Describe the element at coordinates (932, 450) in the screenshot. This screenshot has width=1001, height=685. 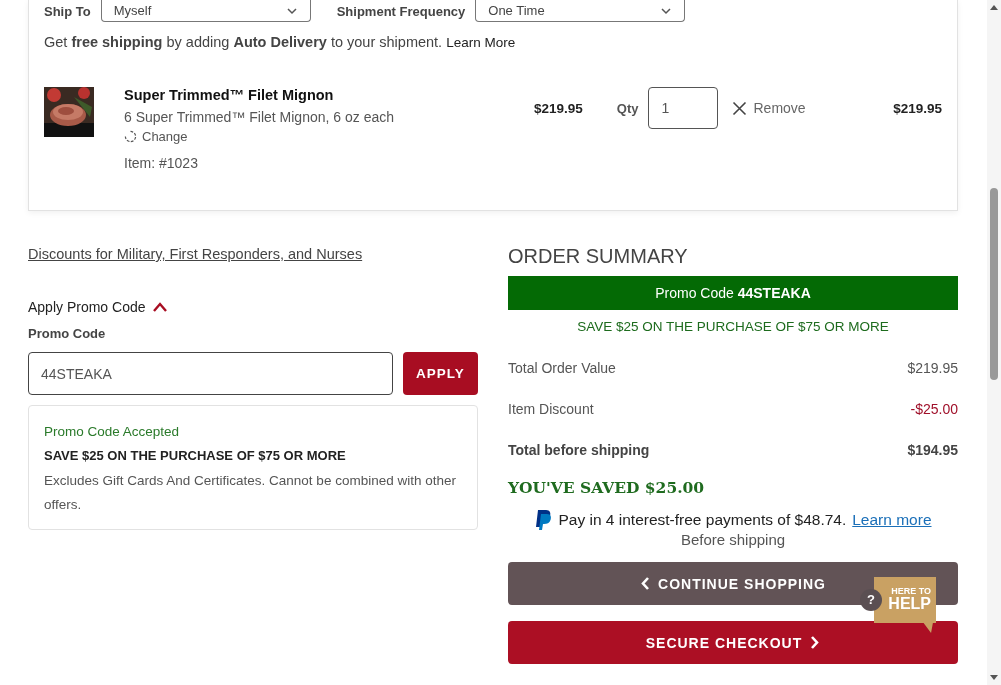
I see `summary-value: $194.95` at that location.